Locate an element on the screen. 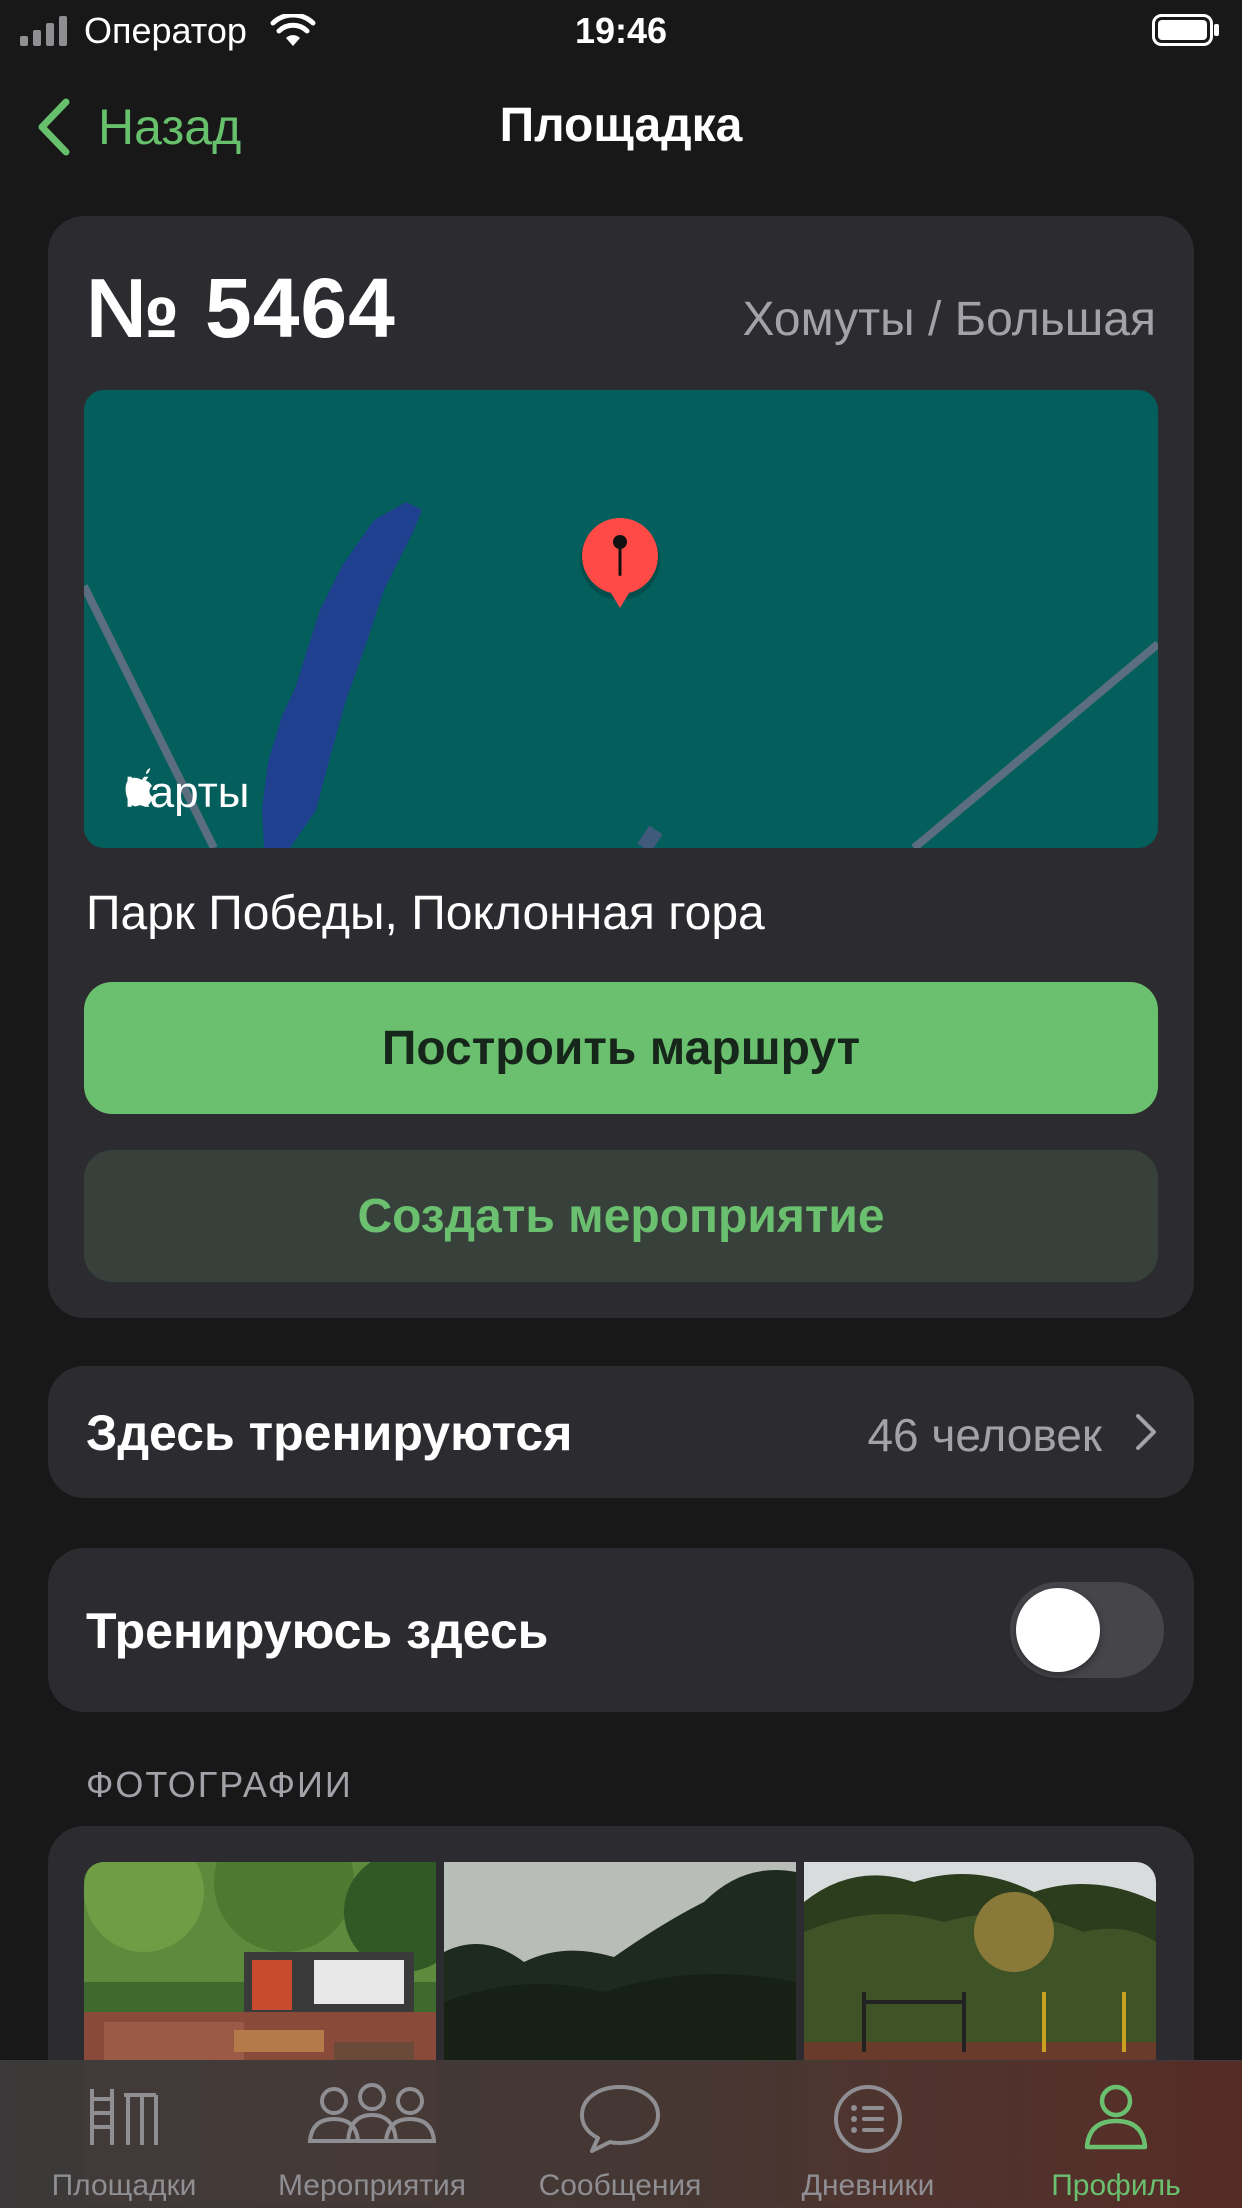 The image size is (1242, 2208). photos-header: ФОТОГРАФИИ is located at coordinates (219, 1784).